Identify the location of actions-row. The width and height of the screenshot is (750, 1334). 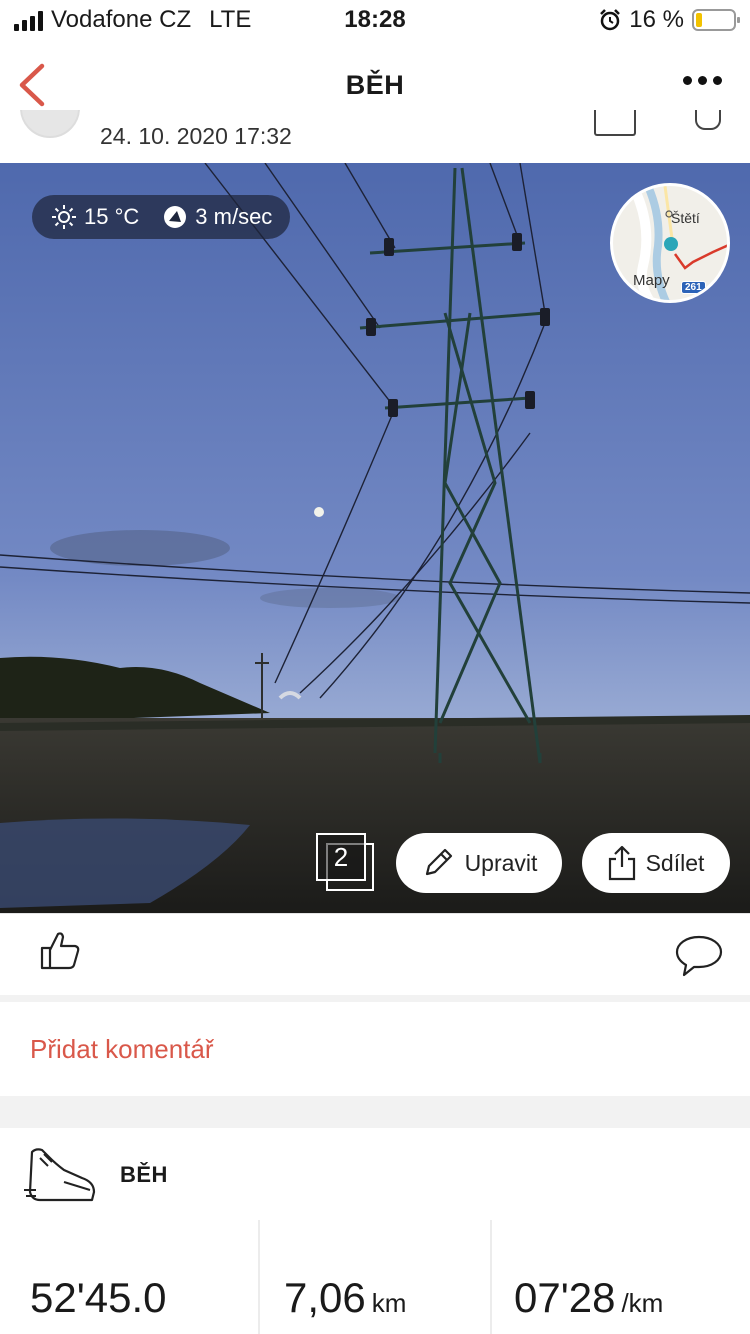
(375, 954).